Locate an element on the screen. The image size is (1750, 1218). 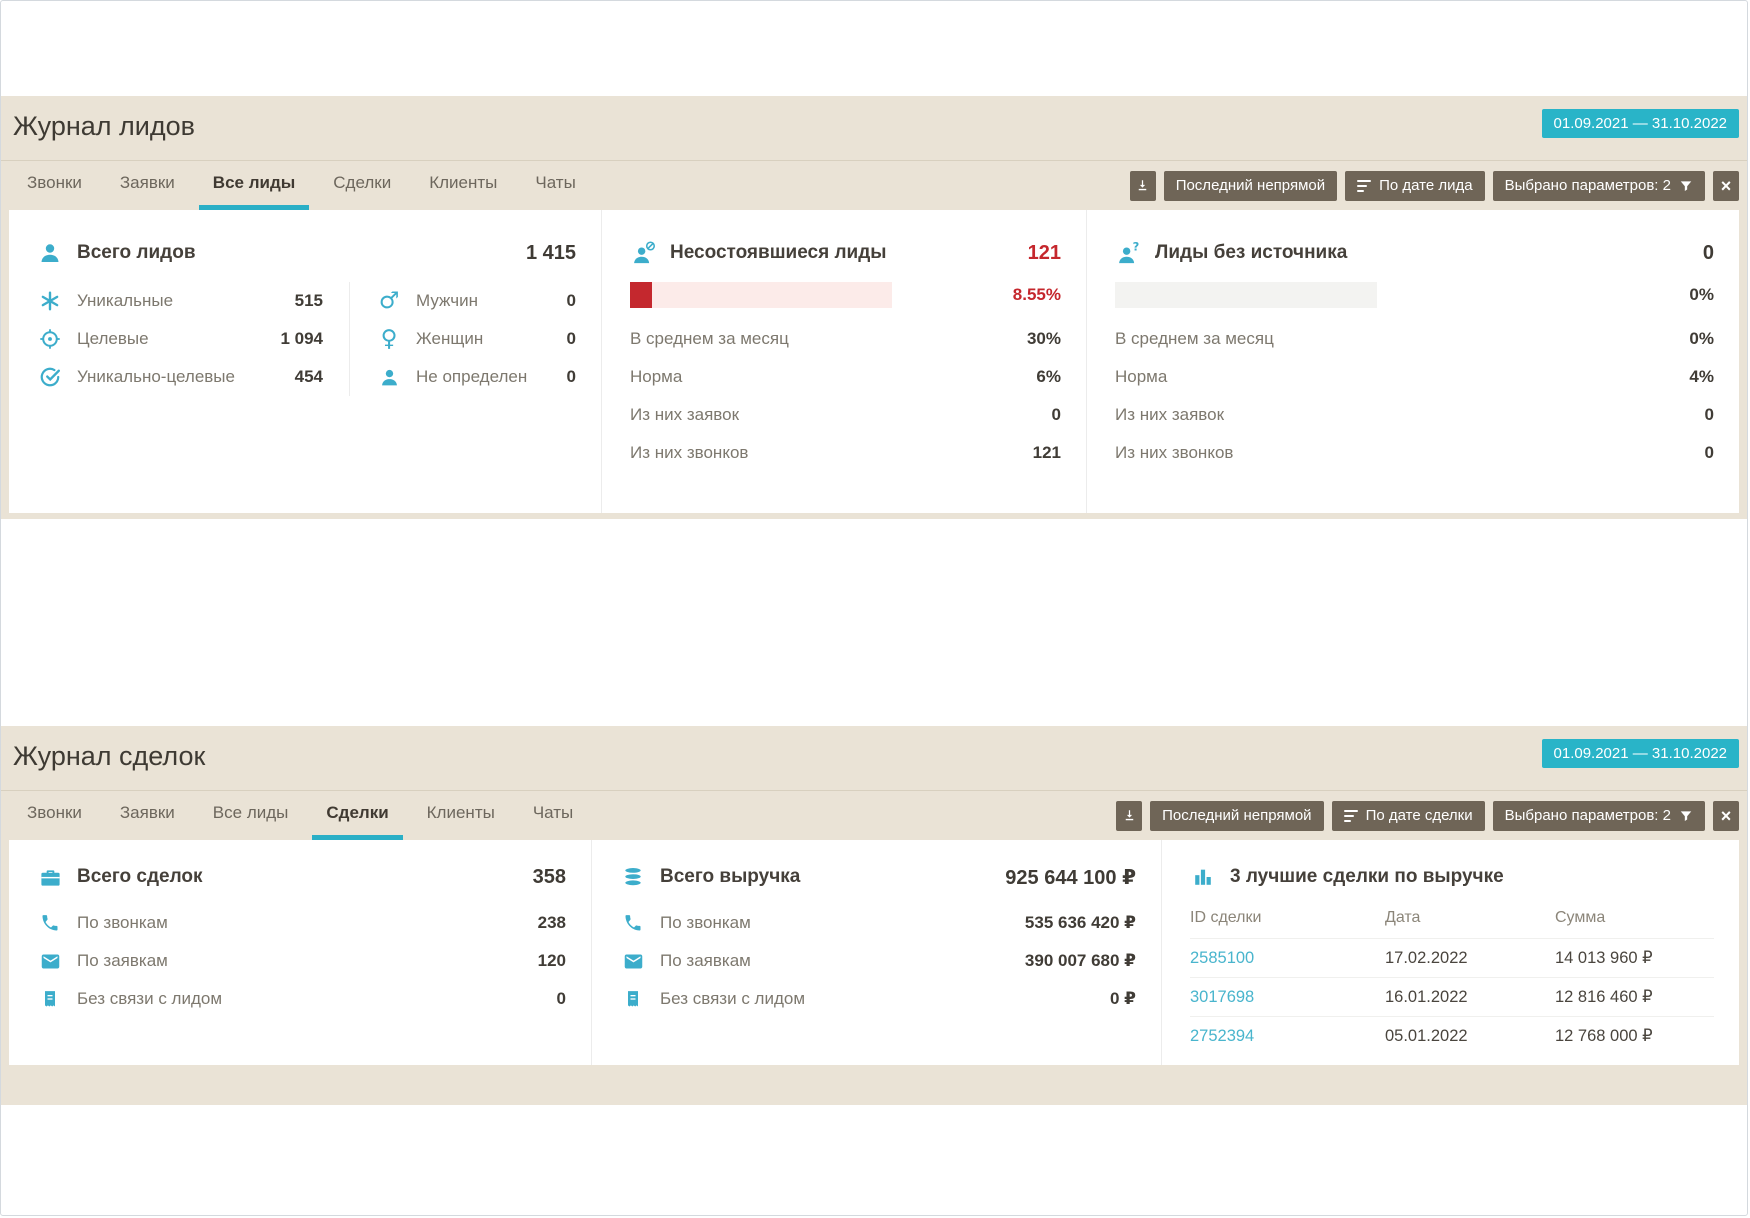
stat-value: 4% is located at coordinates (1701, 376).